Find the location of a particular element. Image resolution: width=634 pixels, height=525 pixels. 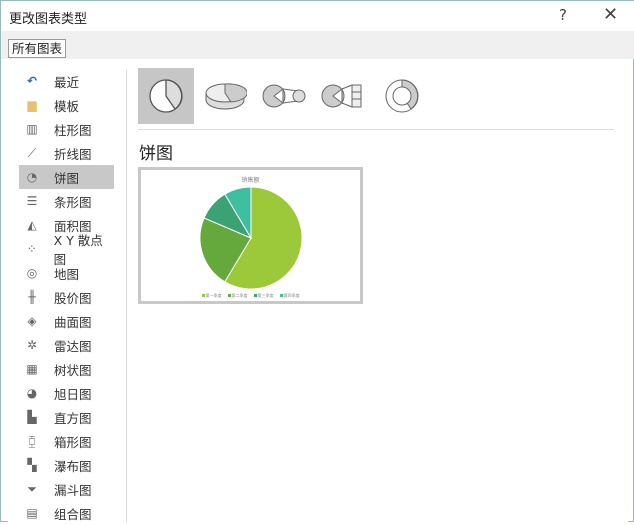

pie-subtypes is located at coordinates (285, 96).